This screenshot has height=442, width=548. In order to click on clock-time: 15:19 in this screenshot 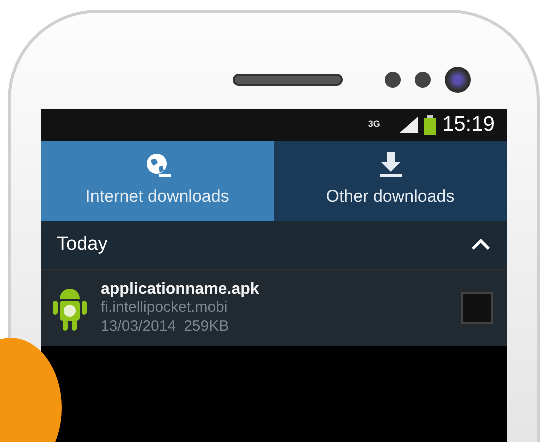, I will do `click(468, 125)`.